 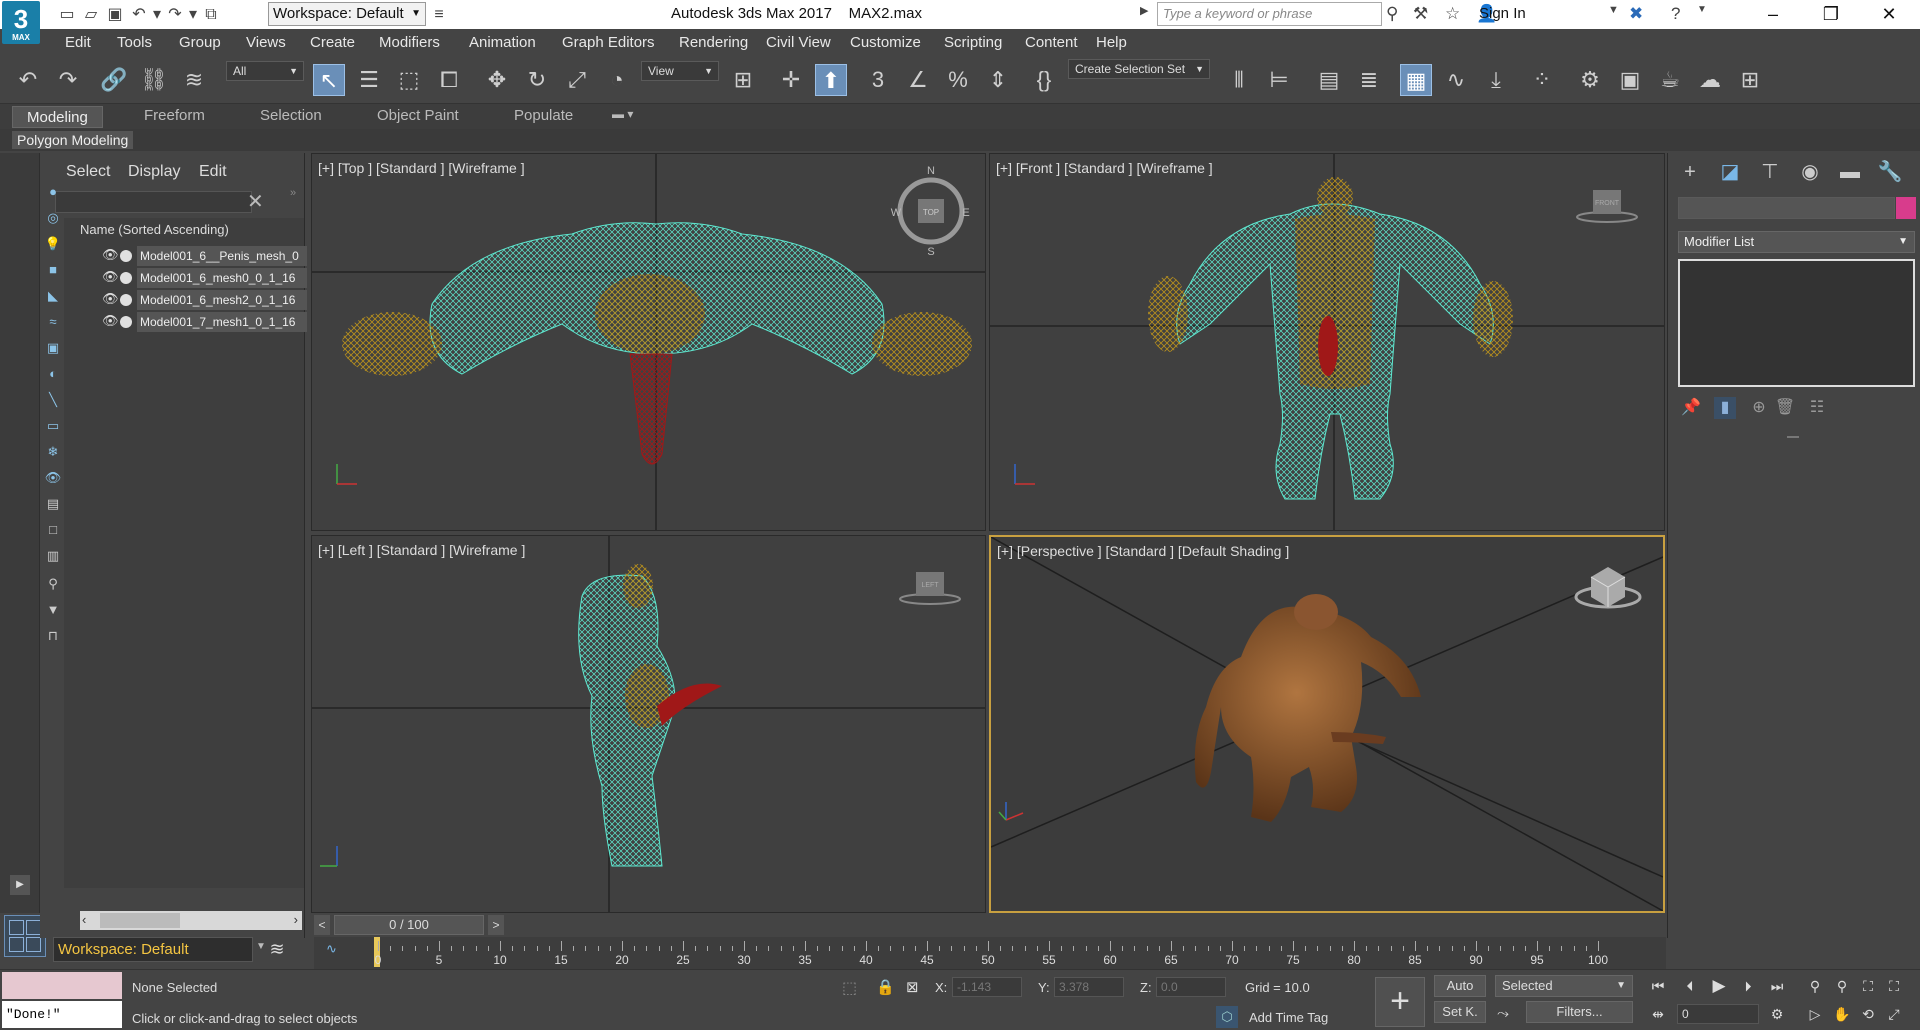 What do you see at coordinates (1894, 986) in the screenshot?
I see `zoom-extents-all-icon: ⛶` at bounding box center [1894, 986].